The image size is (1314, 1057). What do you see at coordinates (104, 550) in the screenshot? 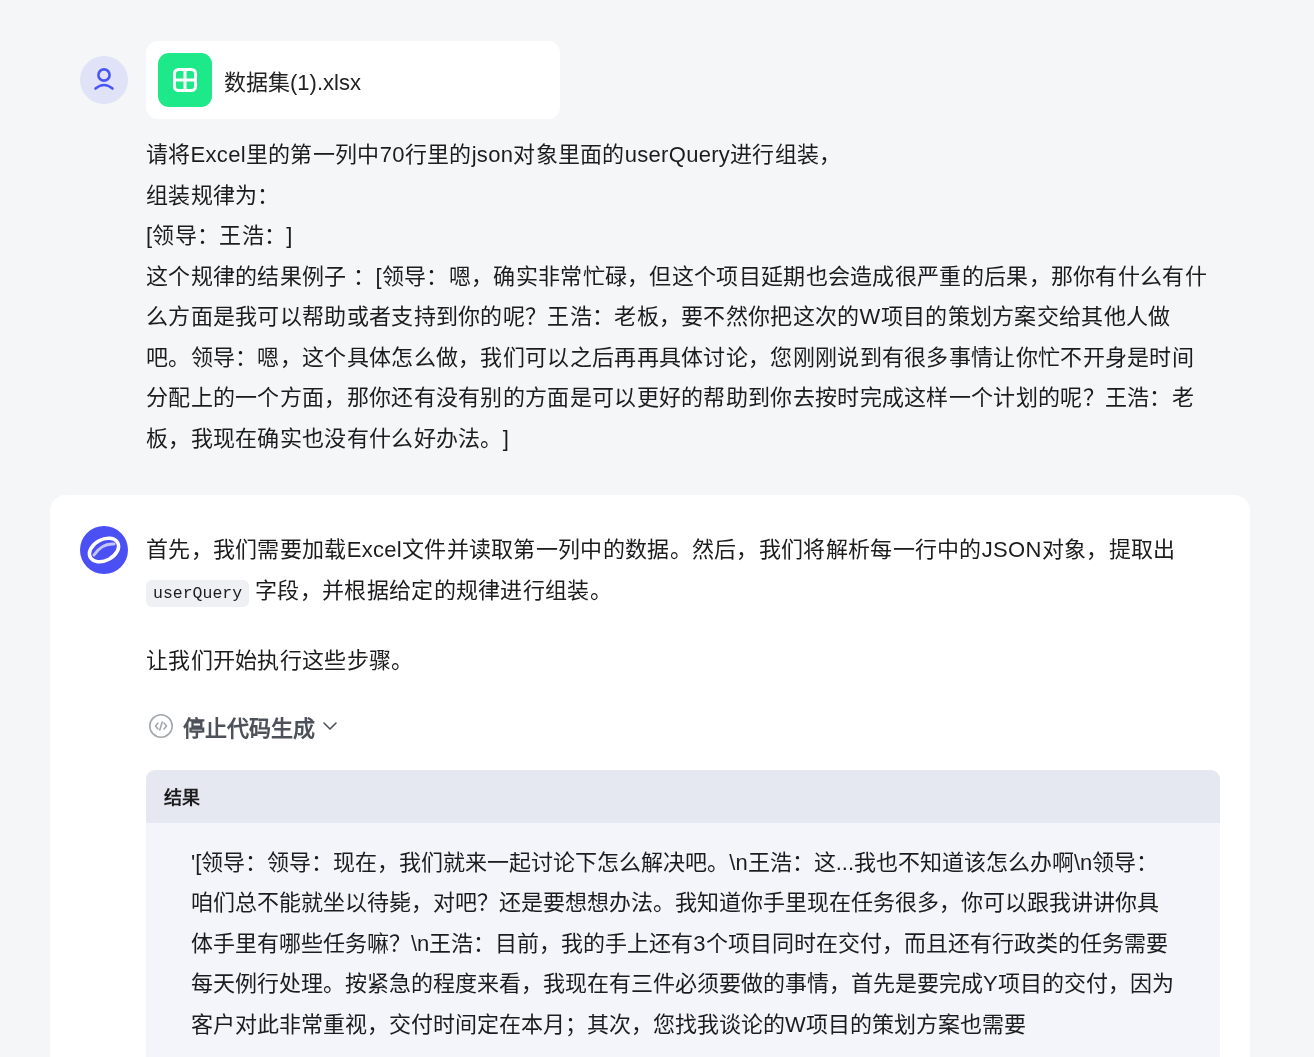
I see `assistant-logo-icon` at bounding box center [104, 550].